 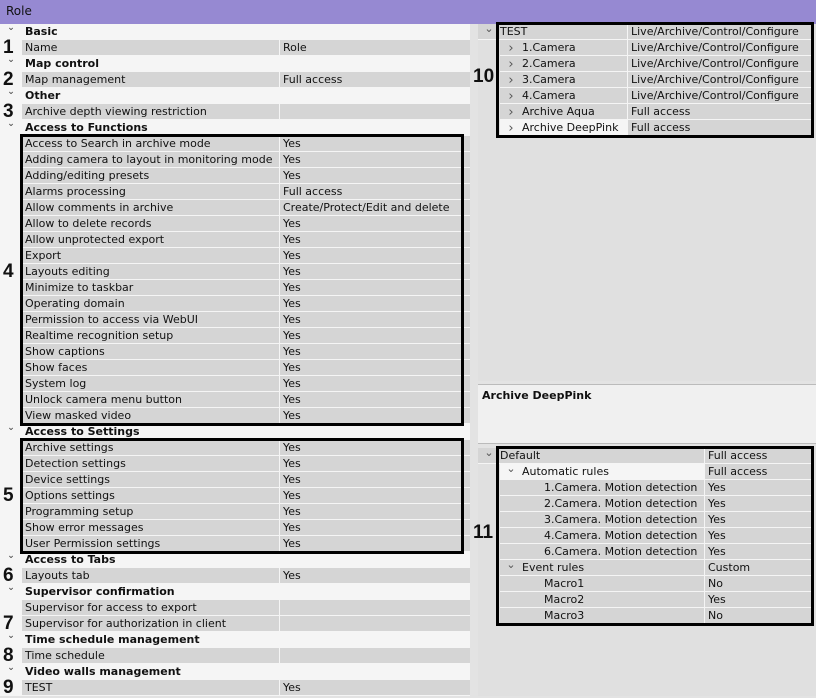 What do you see at coordinates (656, 128) in the screenshot?
I see `tree-row: Archive DeepPink Full access` at bounding box center [656, 128].